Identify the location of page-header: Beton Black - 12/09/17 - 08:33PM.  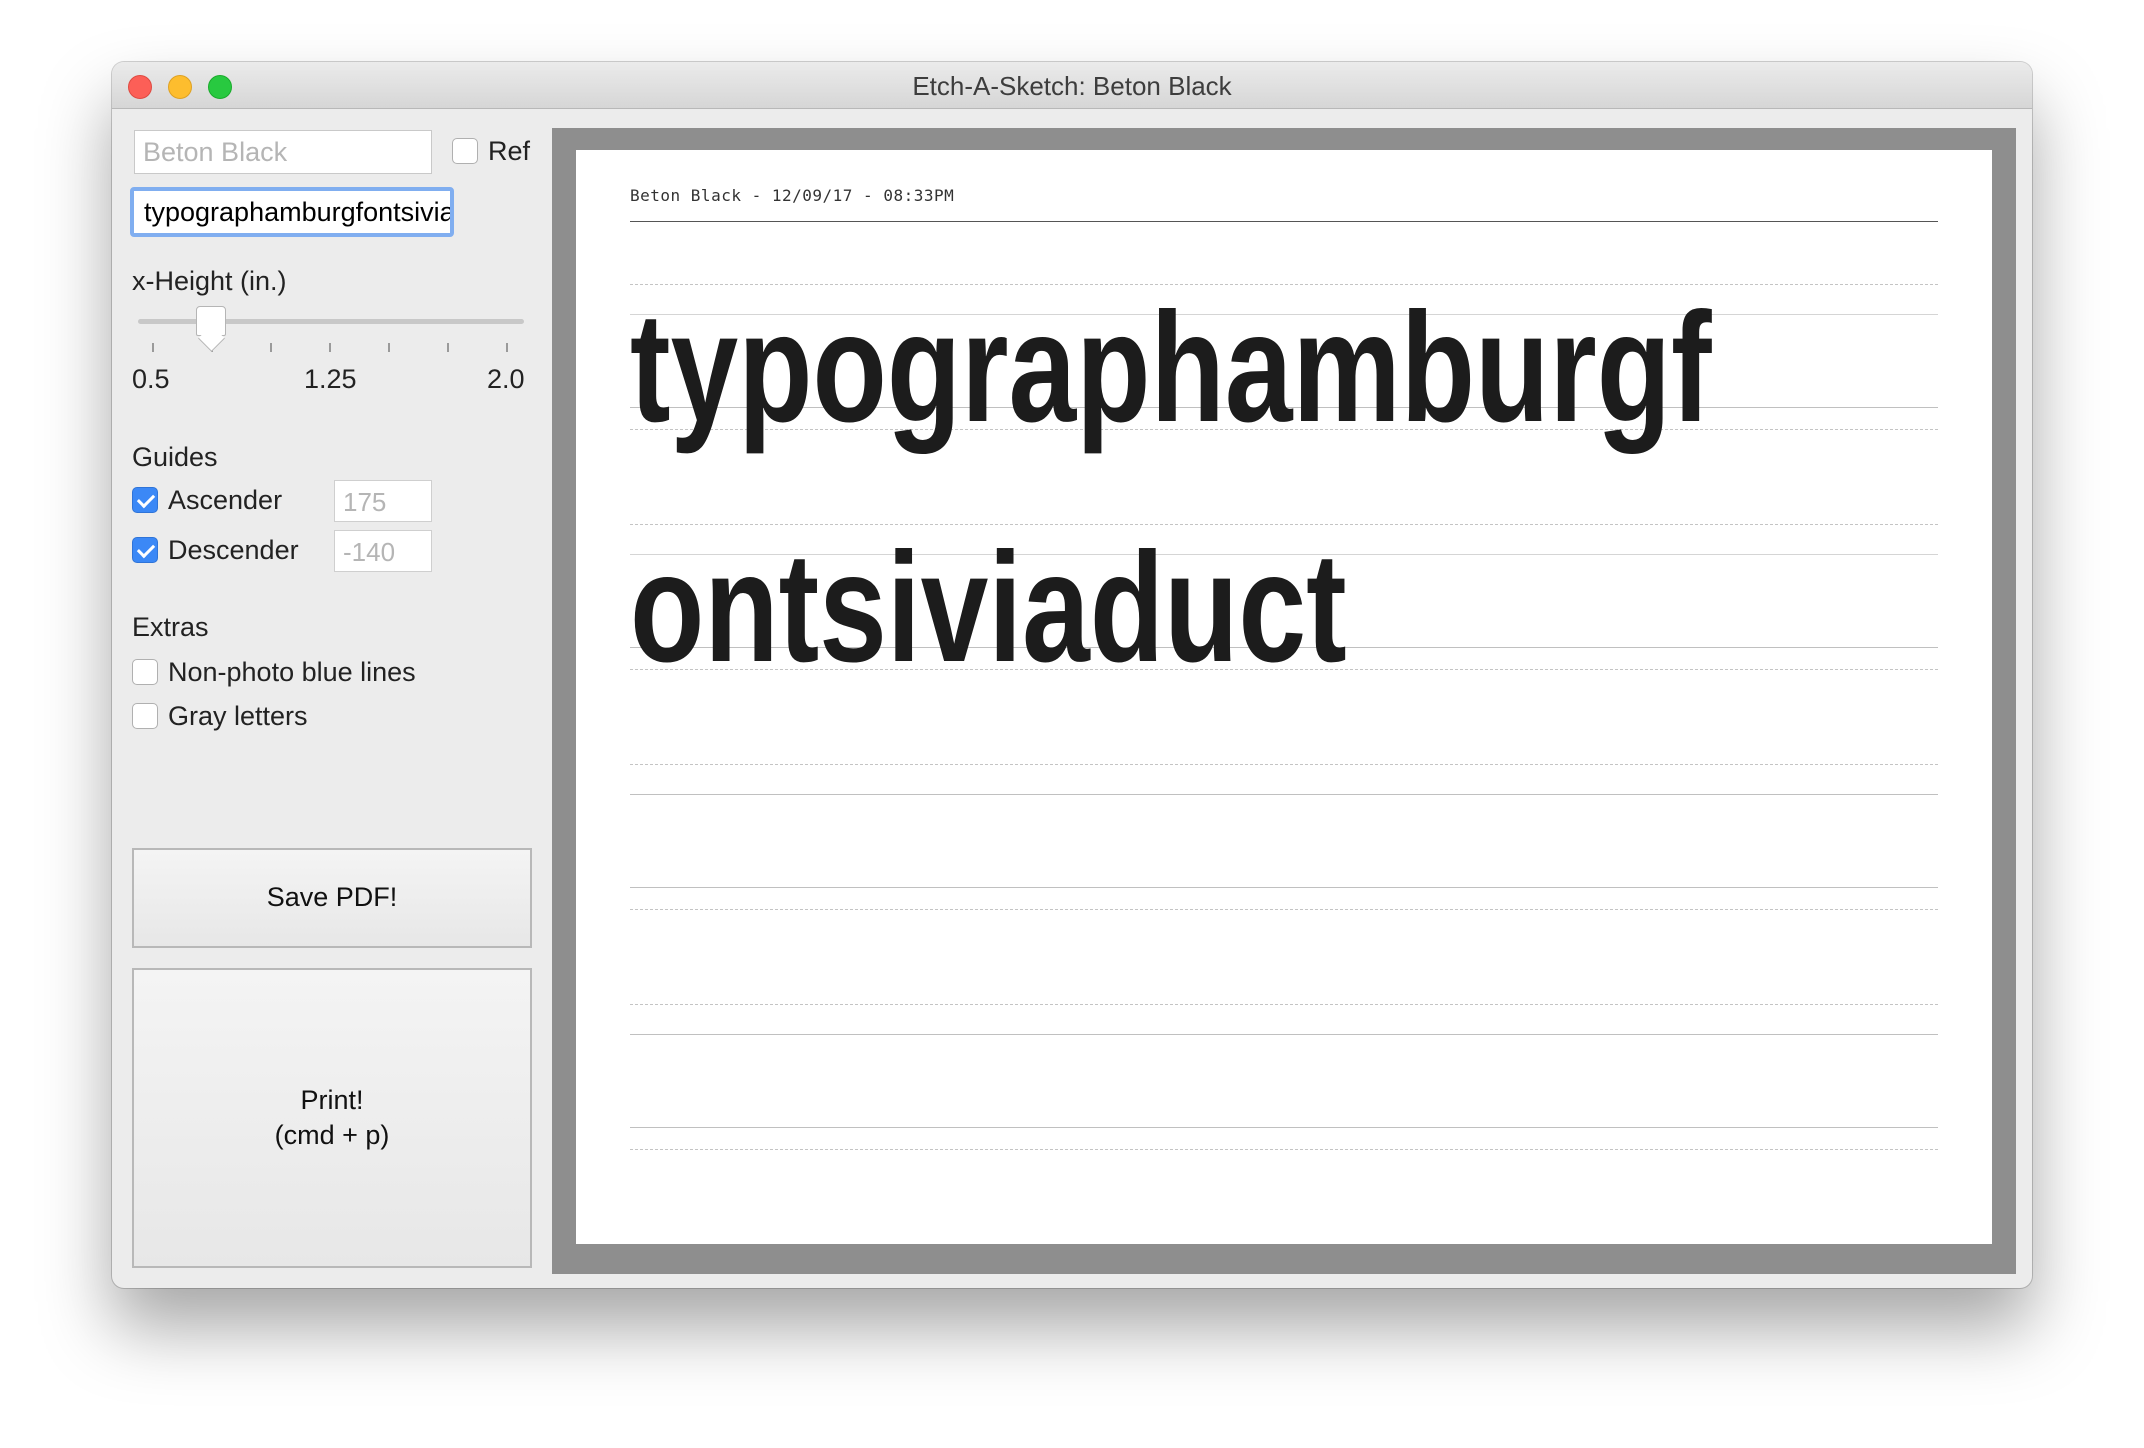
(792, 195).